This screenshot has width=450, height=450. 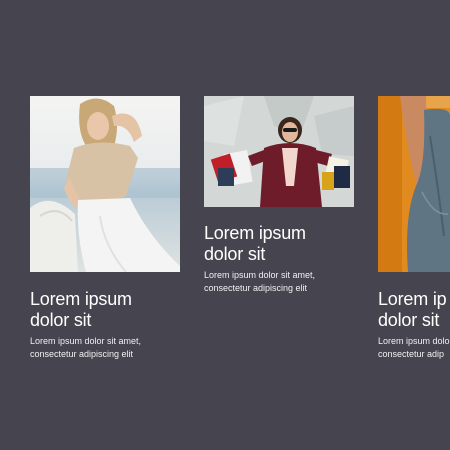 I want to click on woman-beach-photo, so click(x=105, y=184).